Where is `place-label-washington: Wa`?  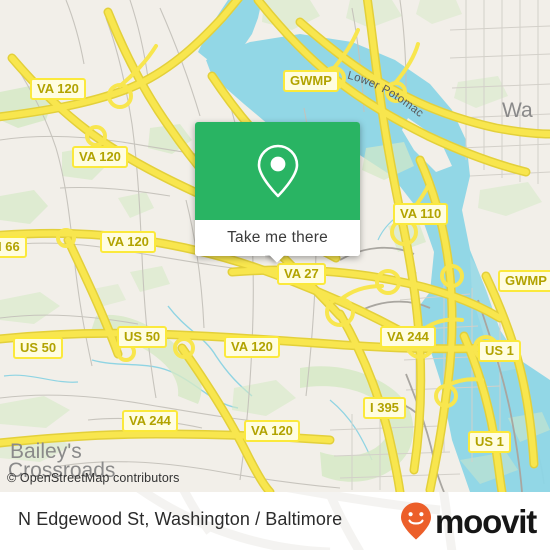 place-label-washington: Wa is located at coordinates (517, 110).